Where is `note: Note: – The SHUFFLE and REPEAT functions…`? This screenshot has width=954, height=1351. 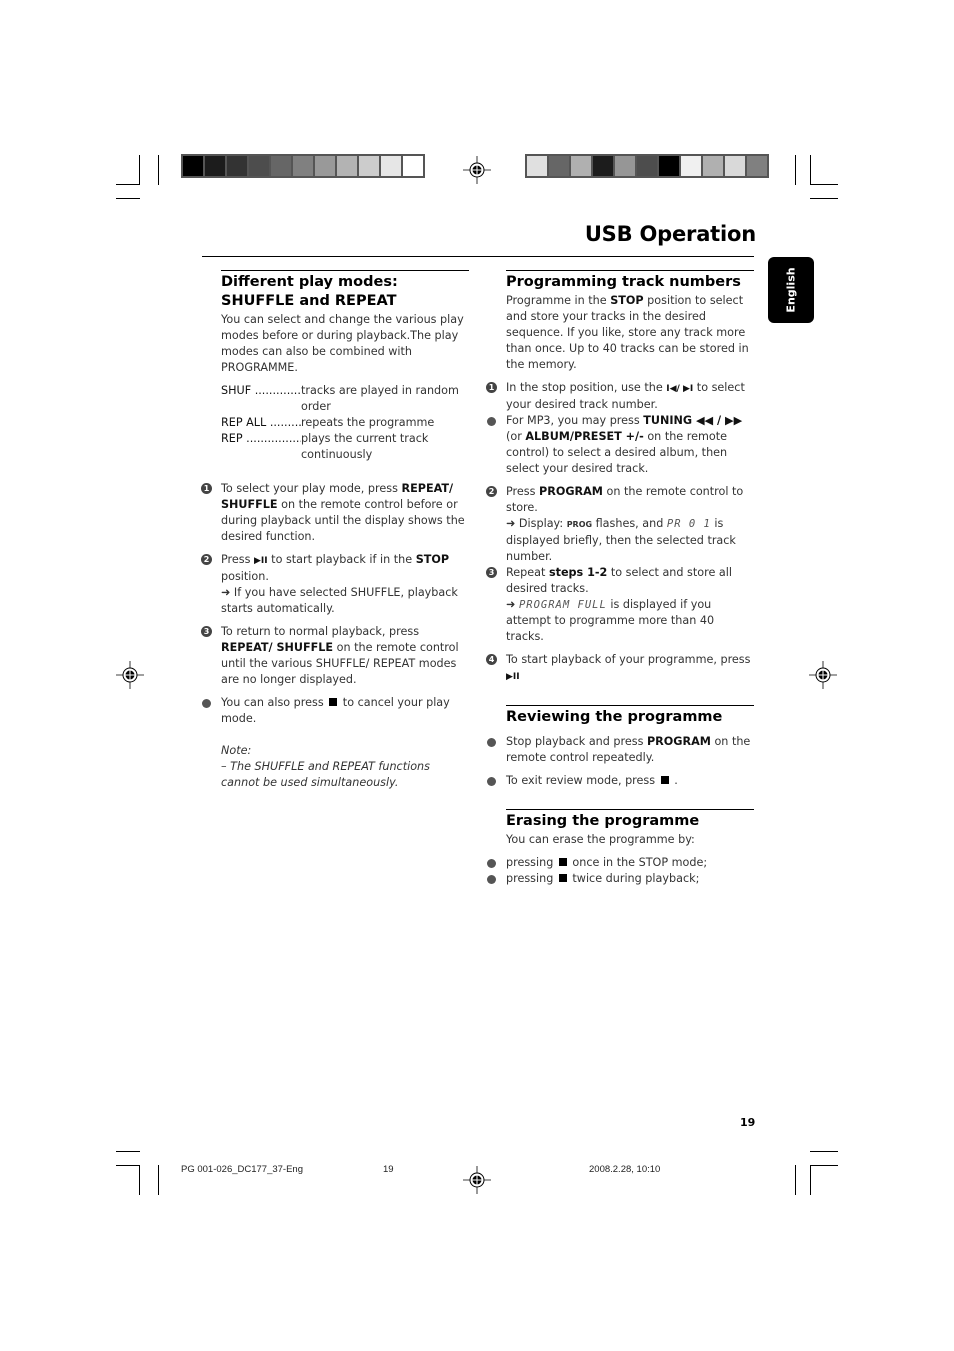 note: Note: – The SHUFFLE and REPEAT functions… is located at coordinates (345, 767).